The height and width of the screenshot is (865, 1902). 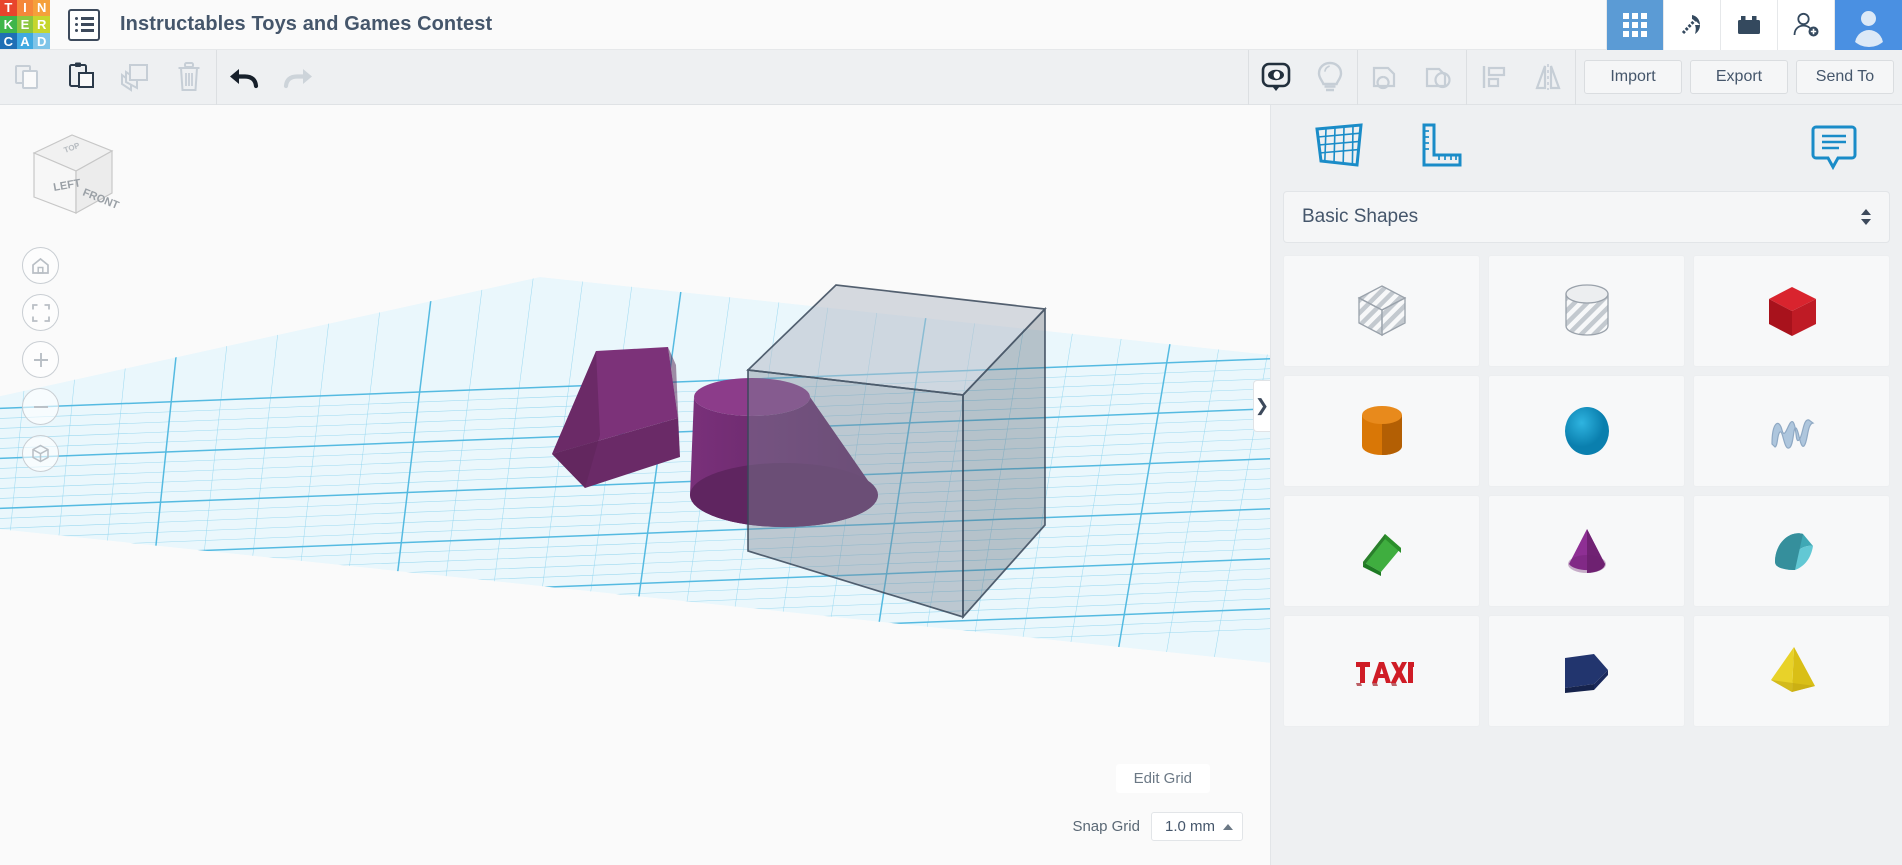 What do you see at coordinates (25, 41) in the screenshot?
I see `logo-cell-a: A` at bounding box center [25, 41].